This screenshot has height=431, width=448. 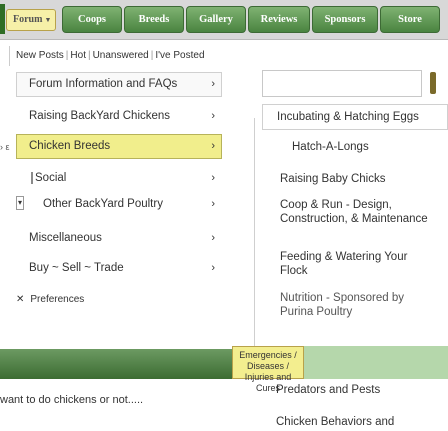 What do you see at coordinates (154, 19) in the screenshot?
I see `tab-breeds: Breeds` at bounding box center [154, 19].